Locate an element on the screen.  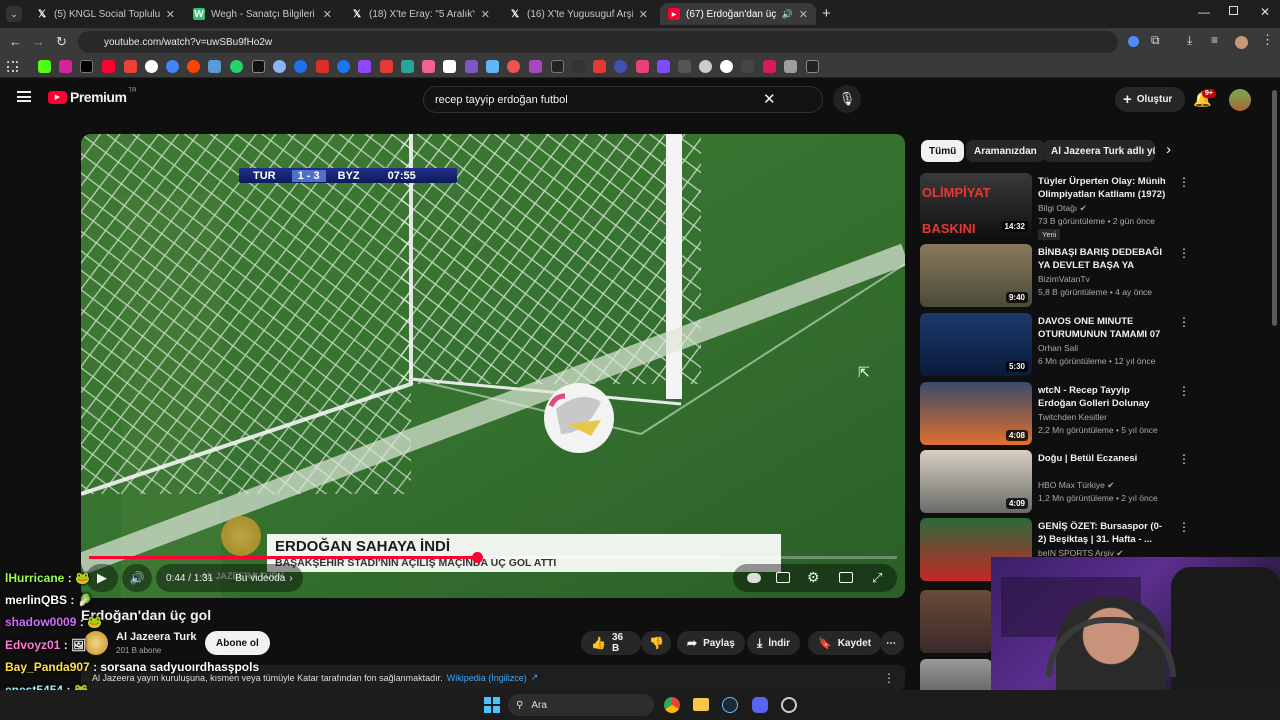
more-actions-button: ⋯ is located at coordinates (892, 643).